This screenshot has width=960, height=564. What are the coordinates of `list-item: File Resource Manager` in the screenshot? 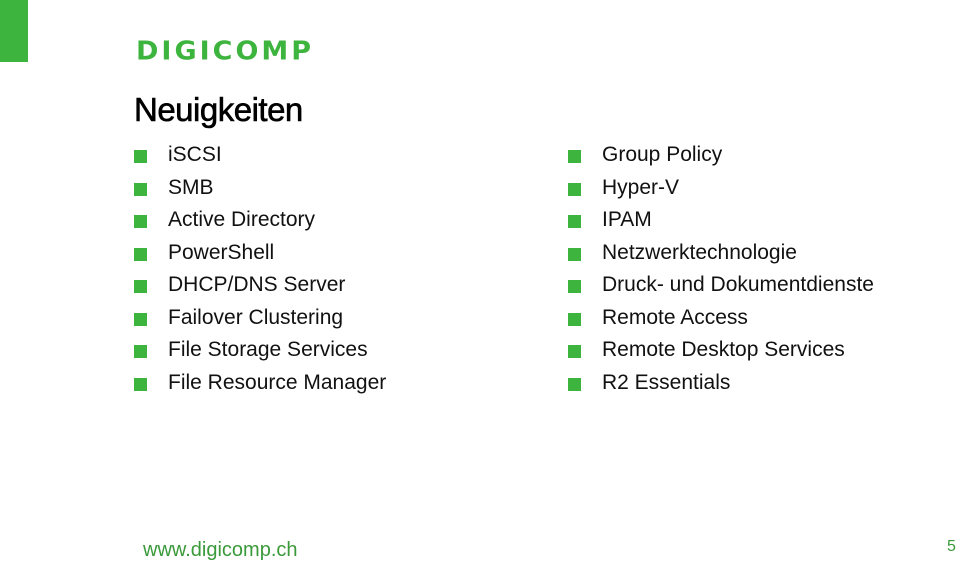 It's located at (260, 384).